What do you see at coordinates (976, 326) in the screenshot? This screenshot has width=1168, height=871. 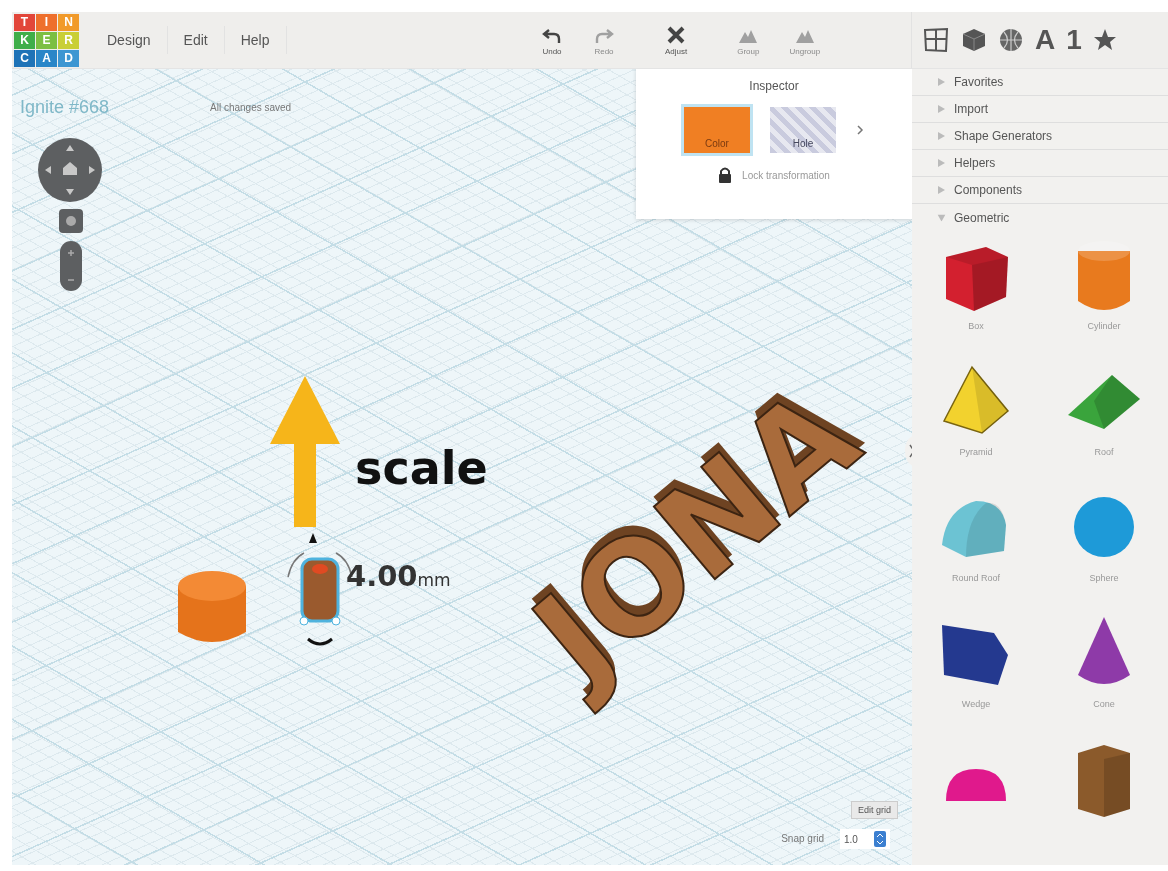 I see `shape-label: Box` at bounding box center [976, 326].